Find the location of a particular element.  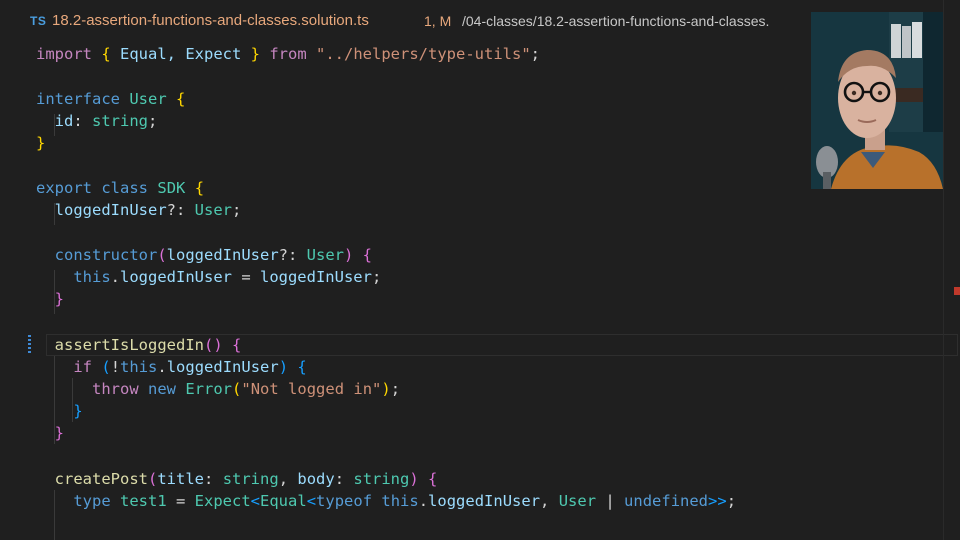

code-line-10: constructor(loggedInUser?: User) { is located at coordinates (213, 255).